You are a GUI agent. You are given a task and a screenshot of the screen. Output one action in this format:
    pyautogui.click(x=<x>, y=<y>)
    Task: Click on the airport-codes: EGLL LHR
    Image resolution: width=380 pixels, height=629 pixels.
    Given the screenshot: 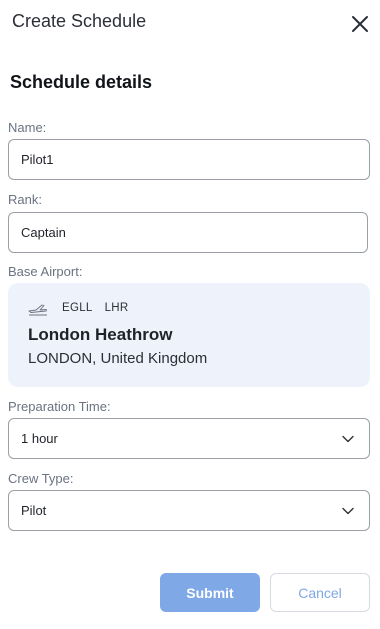 What is the action you would take?
    pyautogui.click(x=95, y=308)
    